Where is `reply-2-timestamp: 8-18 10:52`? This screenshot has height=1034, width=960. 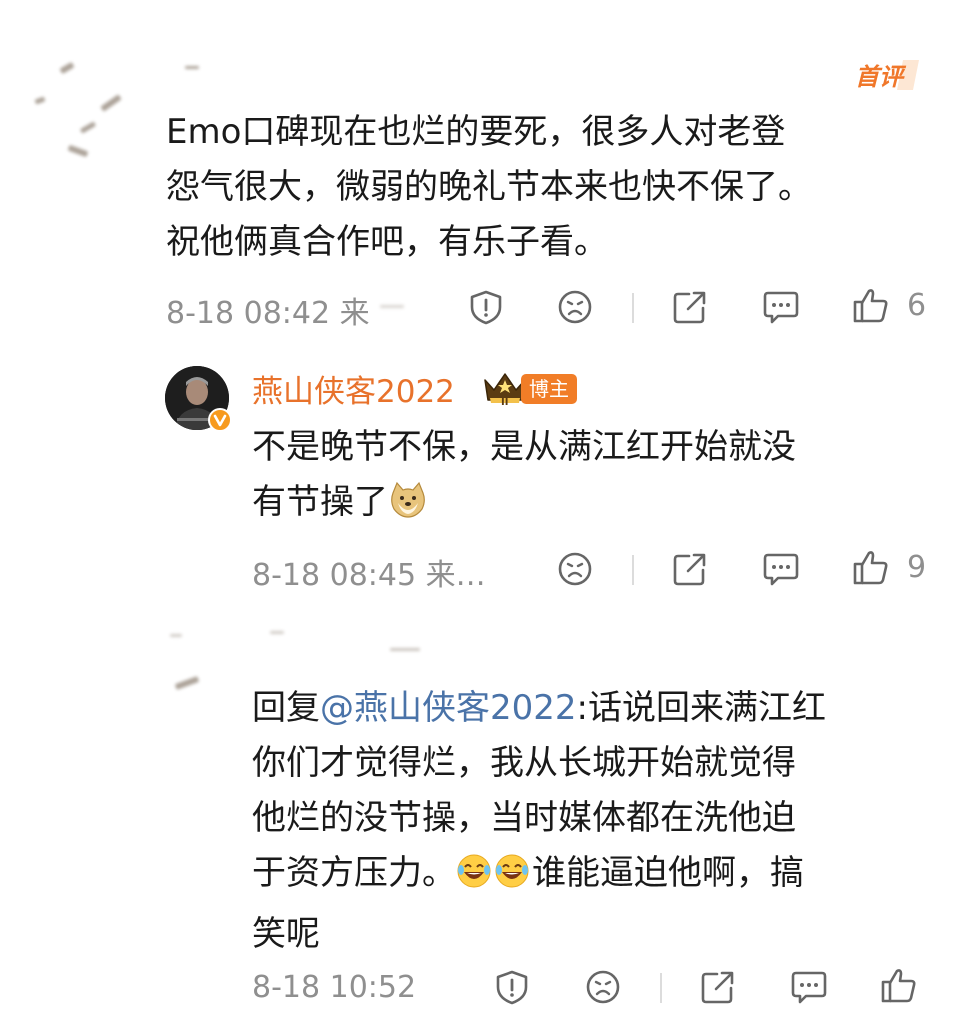
reply-2-timestamp: 8-18 10:52 is located at coordinates (334, 987).